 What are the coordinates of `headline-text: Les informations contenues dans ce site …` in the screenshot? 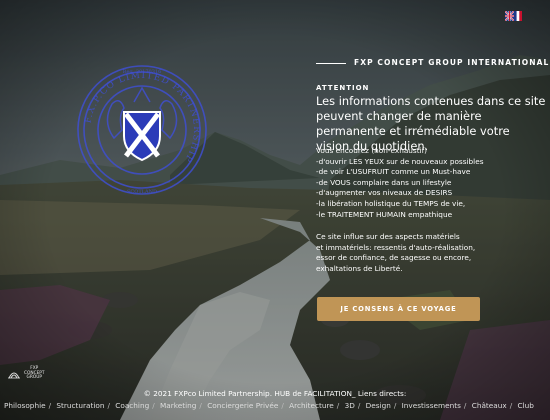 It's located at (431, 123).